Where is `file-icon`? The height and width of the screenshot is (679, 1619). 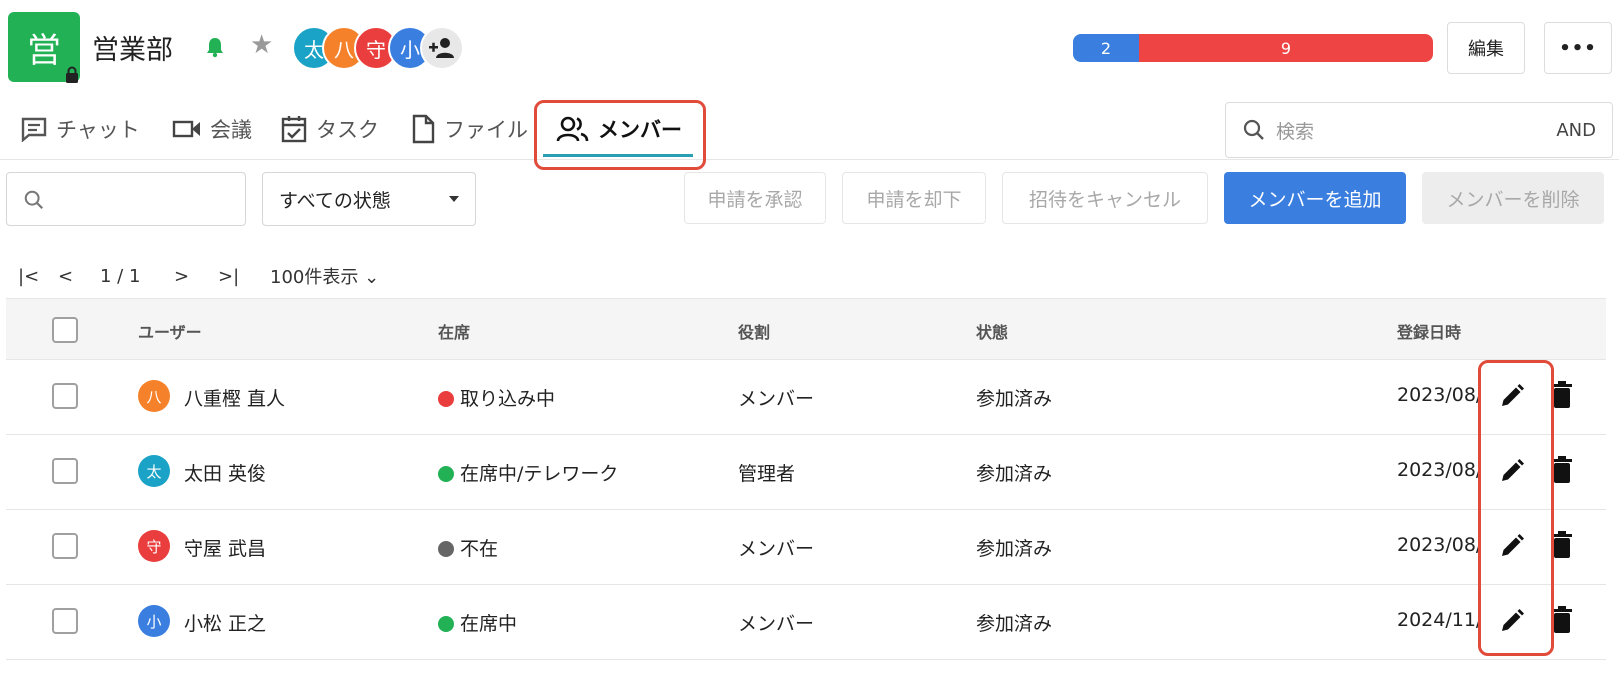
file-icon is located at coordinates (423, 129).